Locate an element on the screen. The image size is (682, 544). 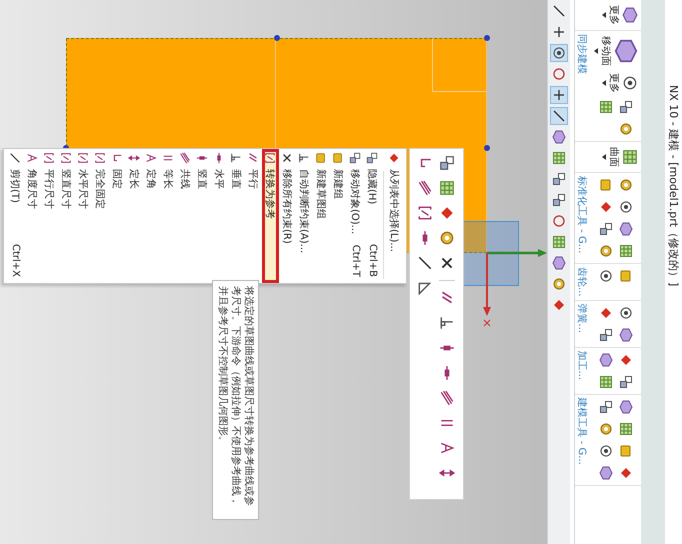
menu-item: 移除所有约束(R) is located at coordinates (287, 216).